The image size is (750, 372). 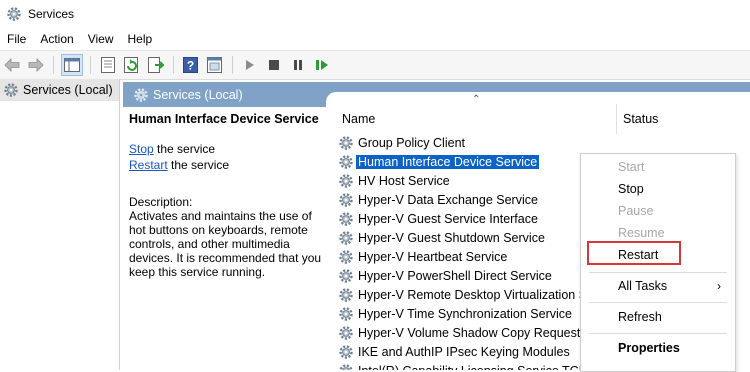 What do you see at coordinates (475, 332) in the screenshot?
I see `service-name: Hyper-V Volume Shadow Copy Requestor` at bounding box center [475, 332].